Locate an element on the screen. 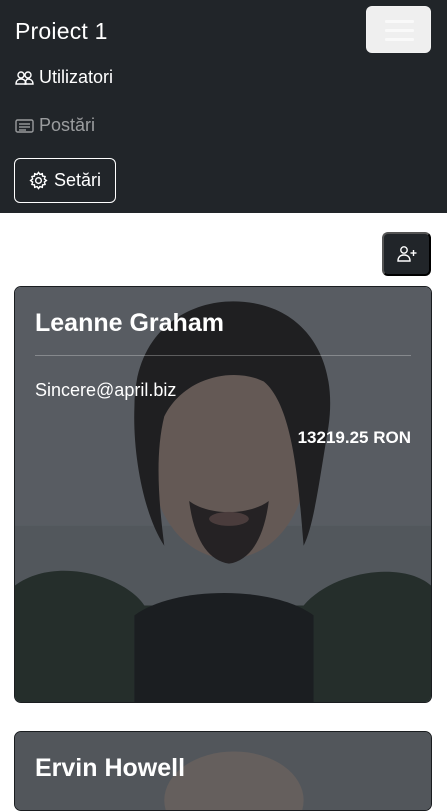 The image size is (447, 811). user-balance: 13219.25 RON is located at coordinates (354, 437).